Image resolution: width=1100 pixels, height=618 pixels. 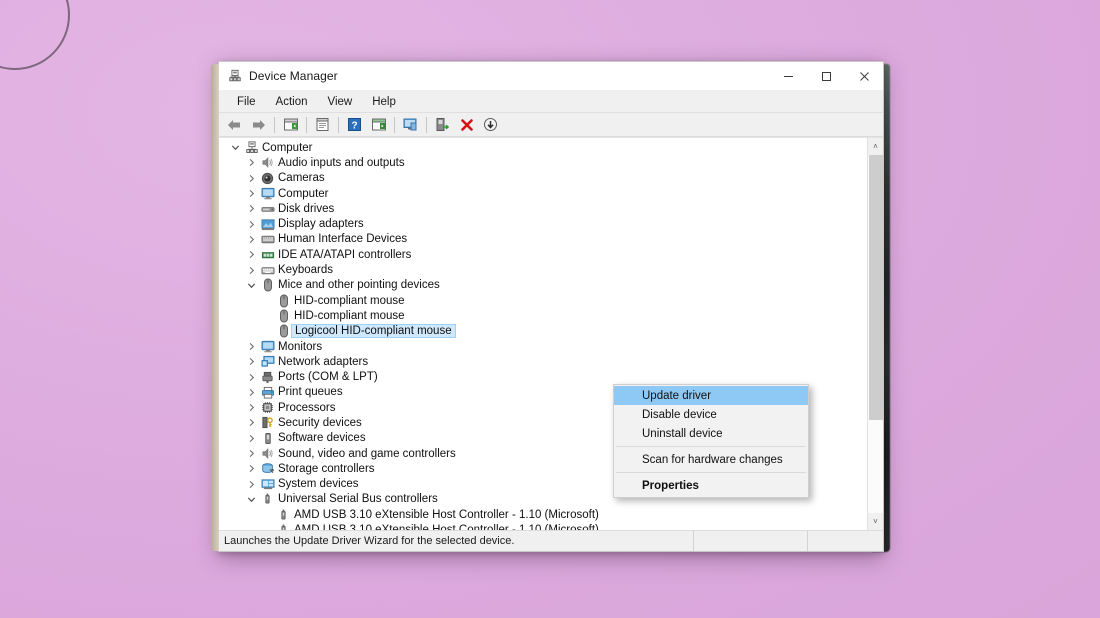 I want to click on uninstall-device-button, so click(x=466, y=125).